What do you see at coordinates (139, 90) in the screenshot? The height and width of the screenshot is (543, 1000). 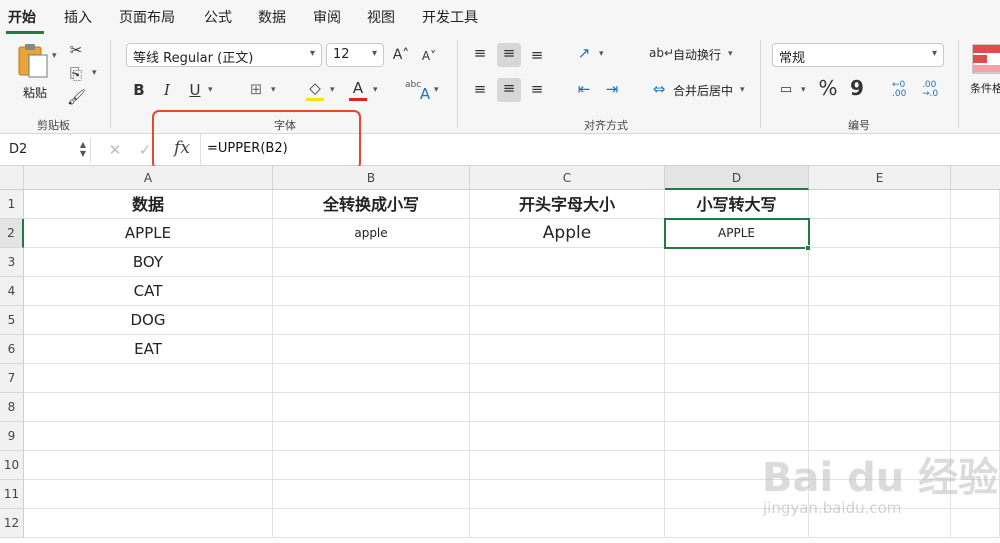 I see `bold-button: B` at bounding box center [139, 90].